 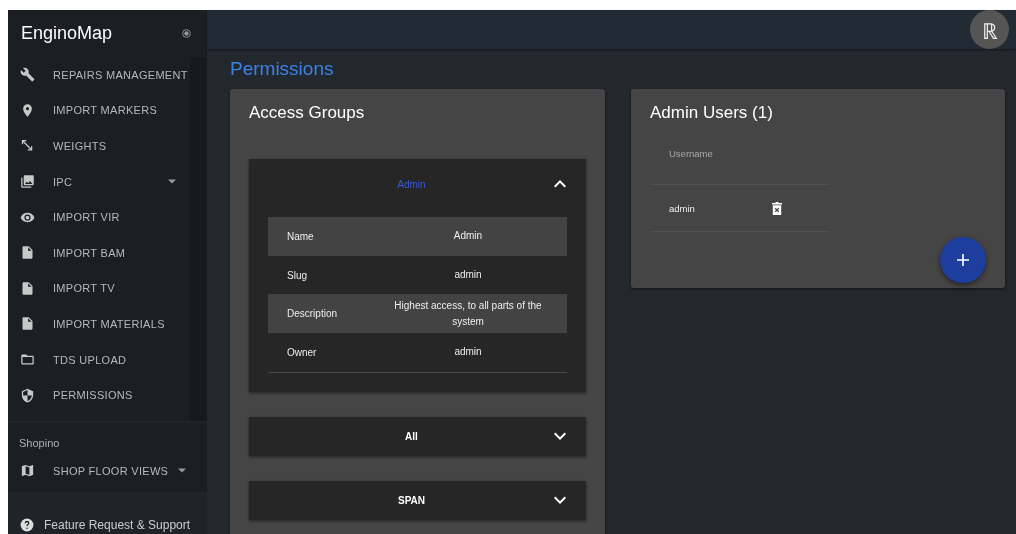 I want to click on group-panel: SPAN, so click(x=417, y=500).